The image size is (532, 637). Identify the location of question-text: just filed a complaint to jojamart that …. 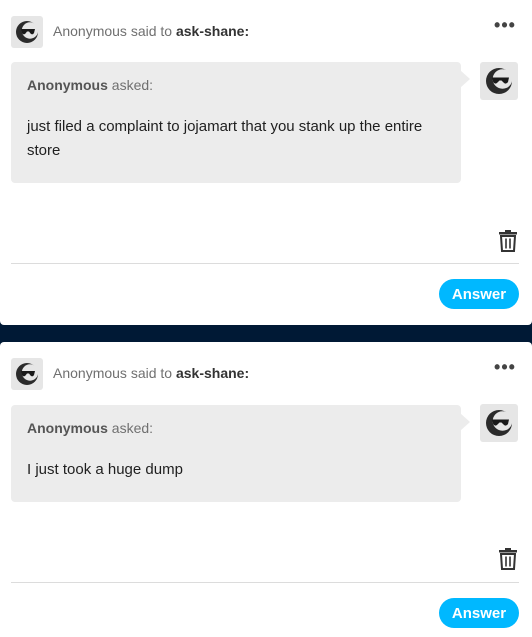
(225, 138).